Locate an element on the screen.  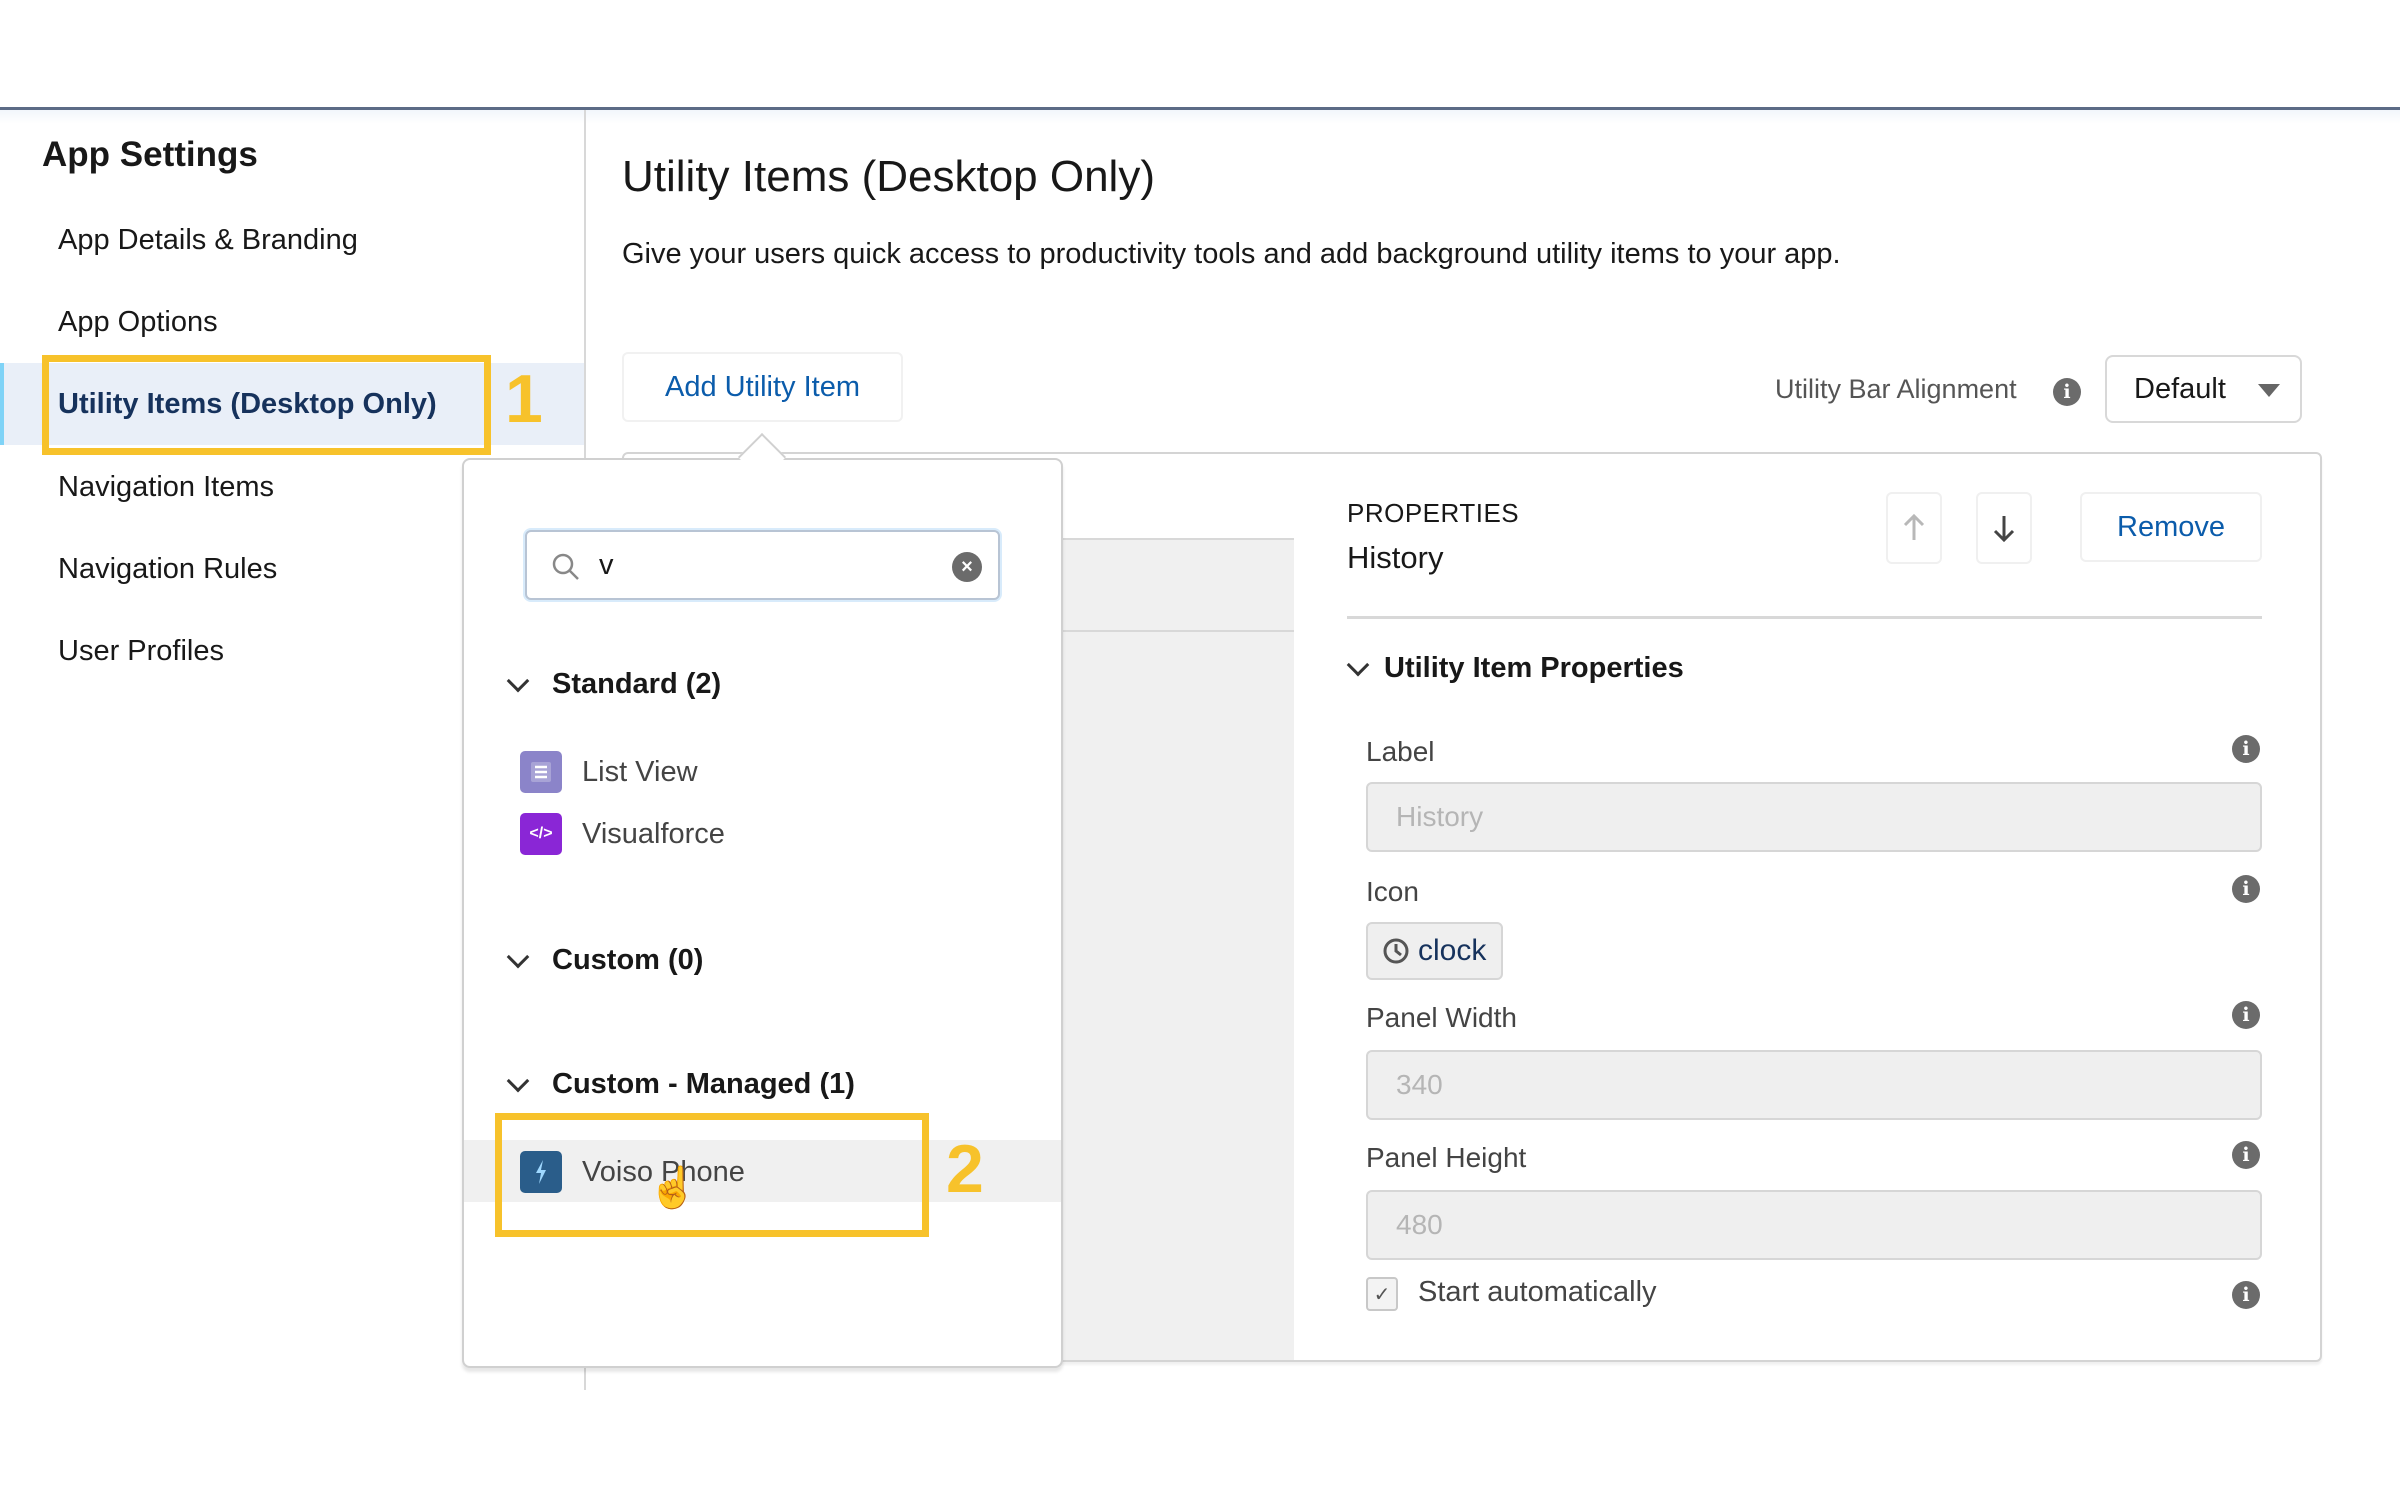
utility-bar-alignment-label: Utility Bar Alignment is located at coordinates (1896, 389).